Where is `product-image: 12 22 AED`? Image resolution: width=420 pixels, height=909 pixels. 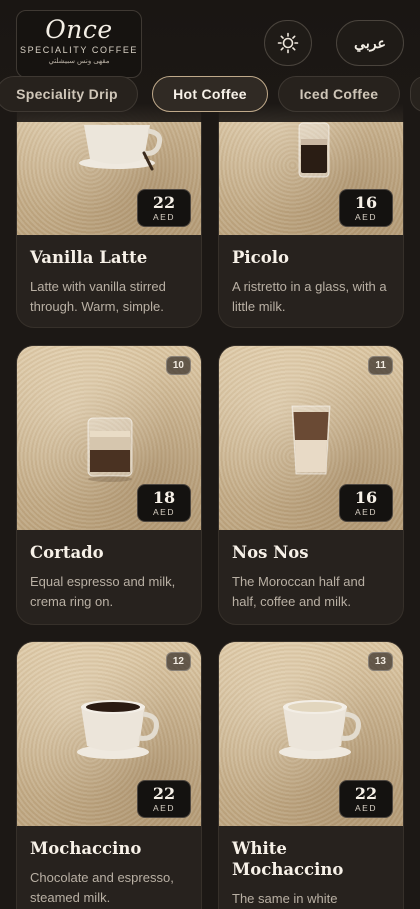
product-image: 12 22 AED is located at coordinates (109, 734).